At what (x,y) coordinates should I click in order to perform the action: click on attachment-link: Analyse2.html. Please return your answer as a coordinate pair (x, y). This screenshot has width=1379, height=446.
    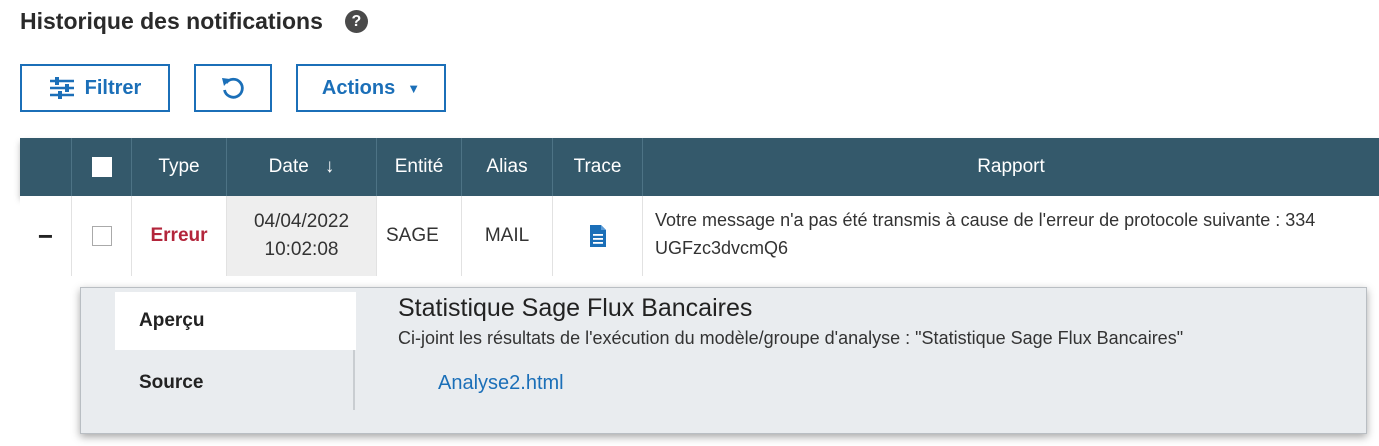
    Looking at the image, I should click on (501, 383).